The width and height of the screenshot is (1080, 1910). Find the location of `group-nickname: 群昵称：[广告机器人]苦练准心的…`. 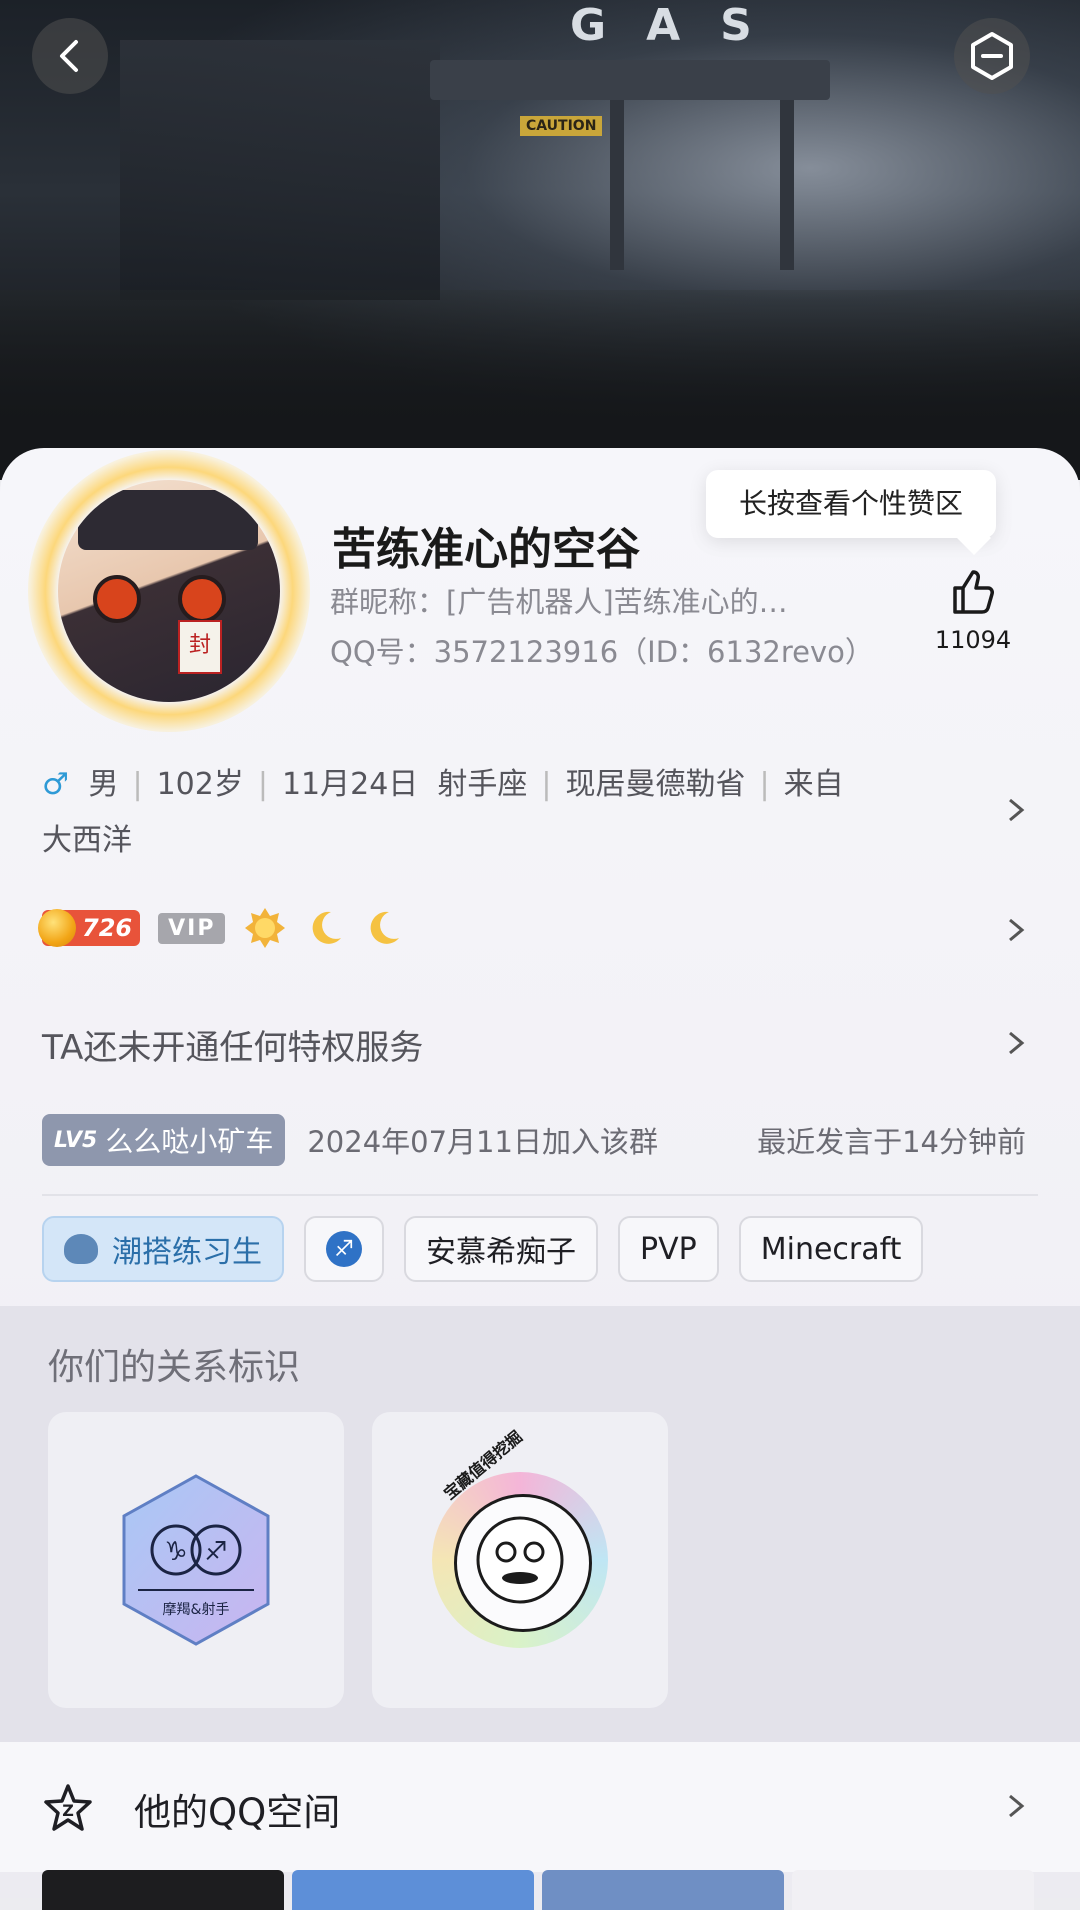

group-nickname: 群昵称：[广告机器人]苦练准心的… is located at coordinates (559, 602).